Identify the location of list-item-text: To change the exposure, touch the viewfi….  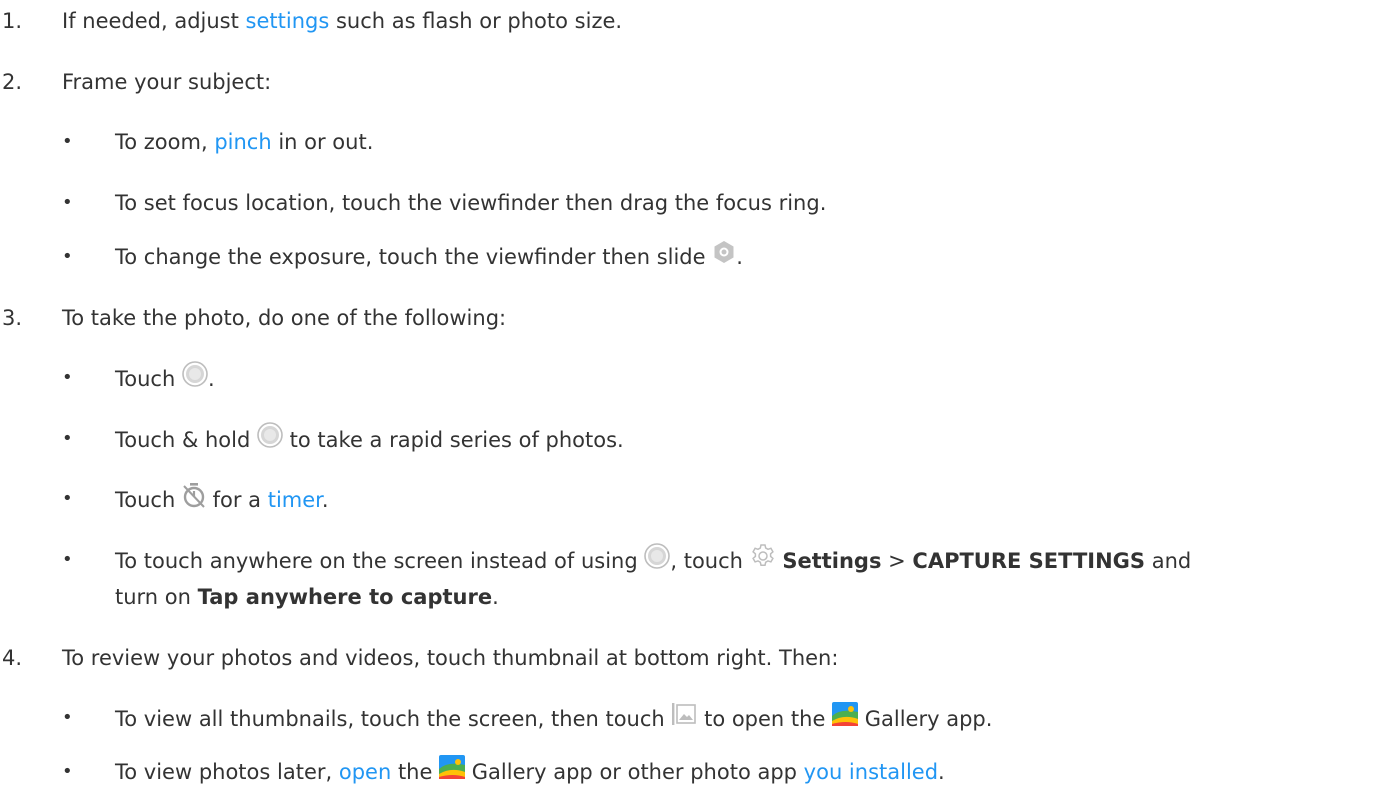
(429, 257).